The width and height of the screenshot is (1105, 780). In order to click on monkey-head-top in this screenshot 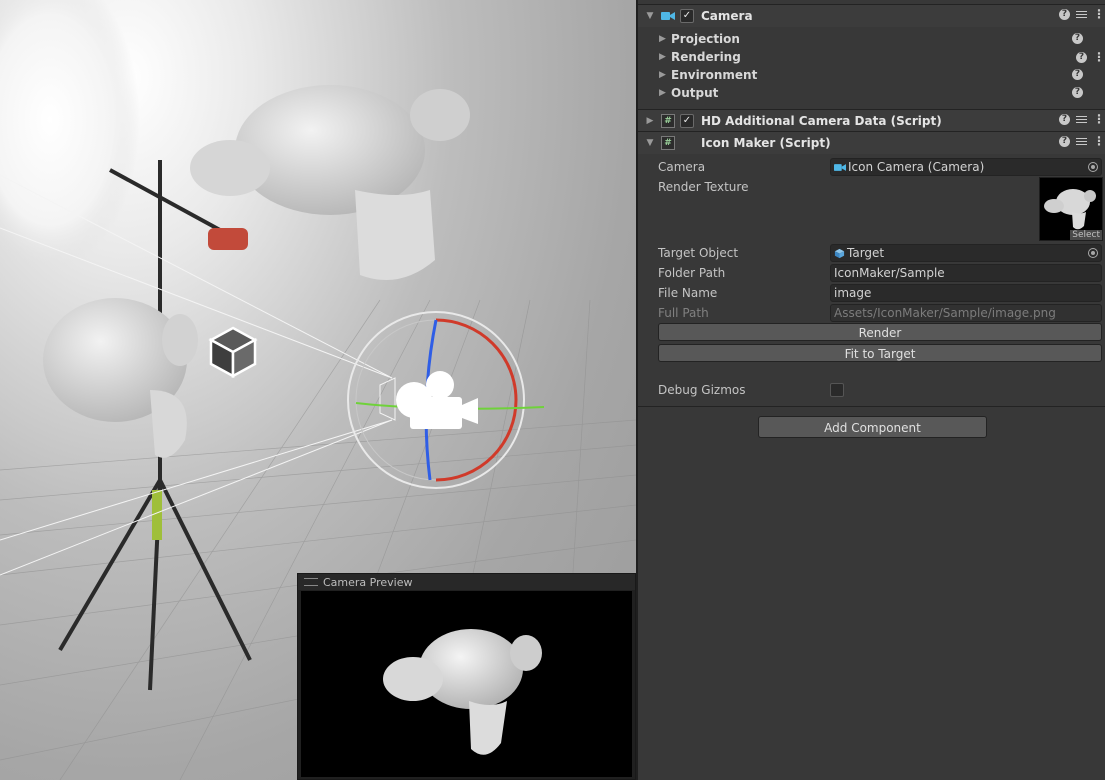, I will do `click(330, 182)`.